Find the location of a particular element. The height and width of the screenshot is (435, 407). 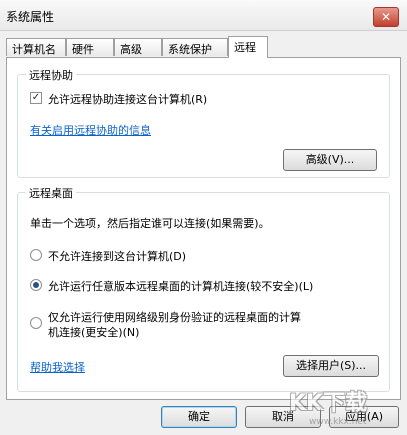

remote-desktop-instruction: 单击一个选项，然后指定谁可以连接(如果需要)。 is located at coordinates (150, 223).